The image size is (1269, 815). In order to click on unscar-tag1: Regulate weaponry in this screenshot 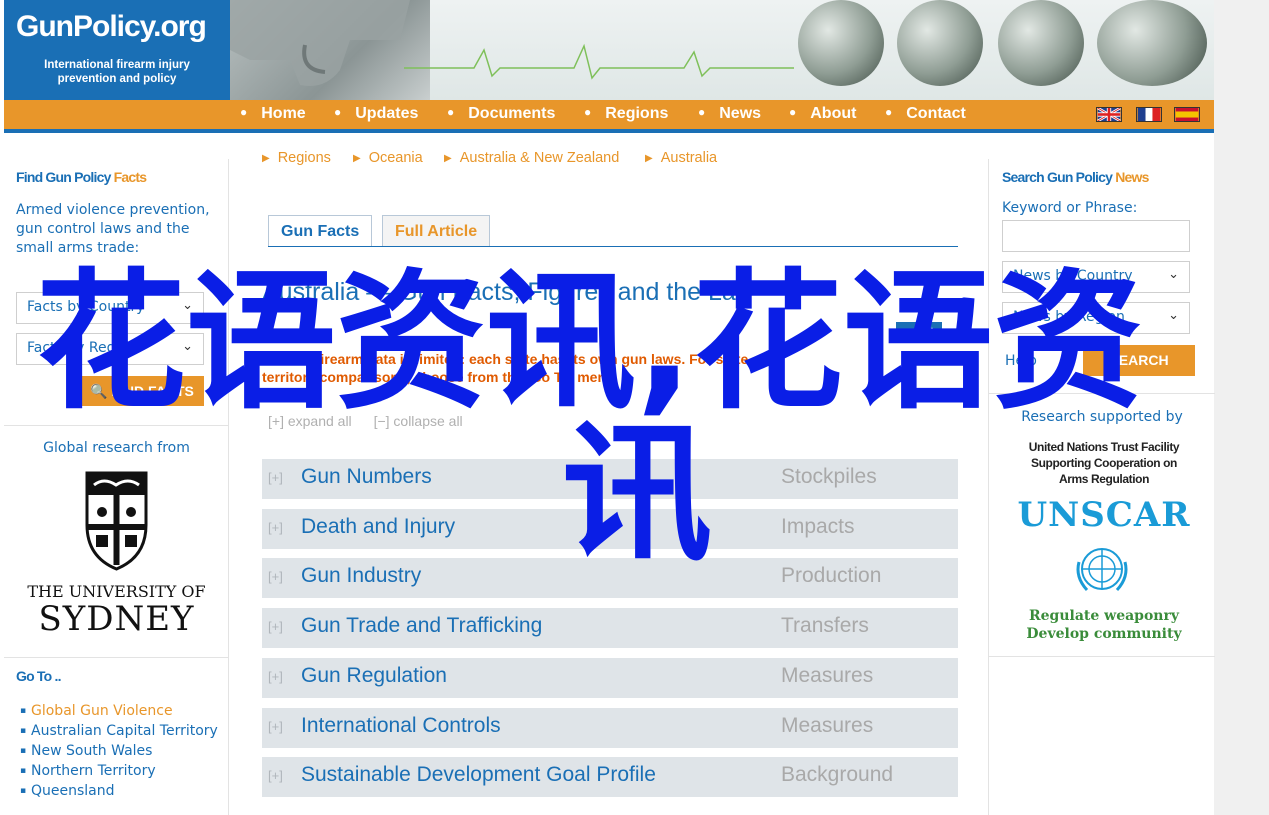, I will do `click(1104, 616)`.